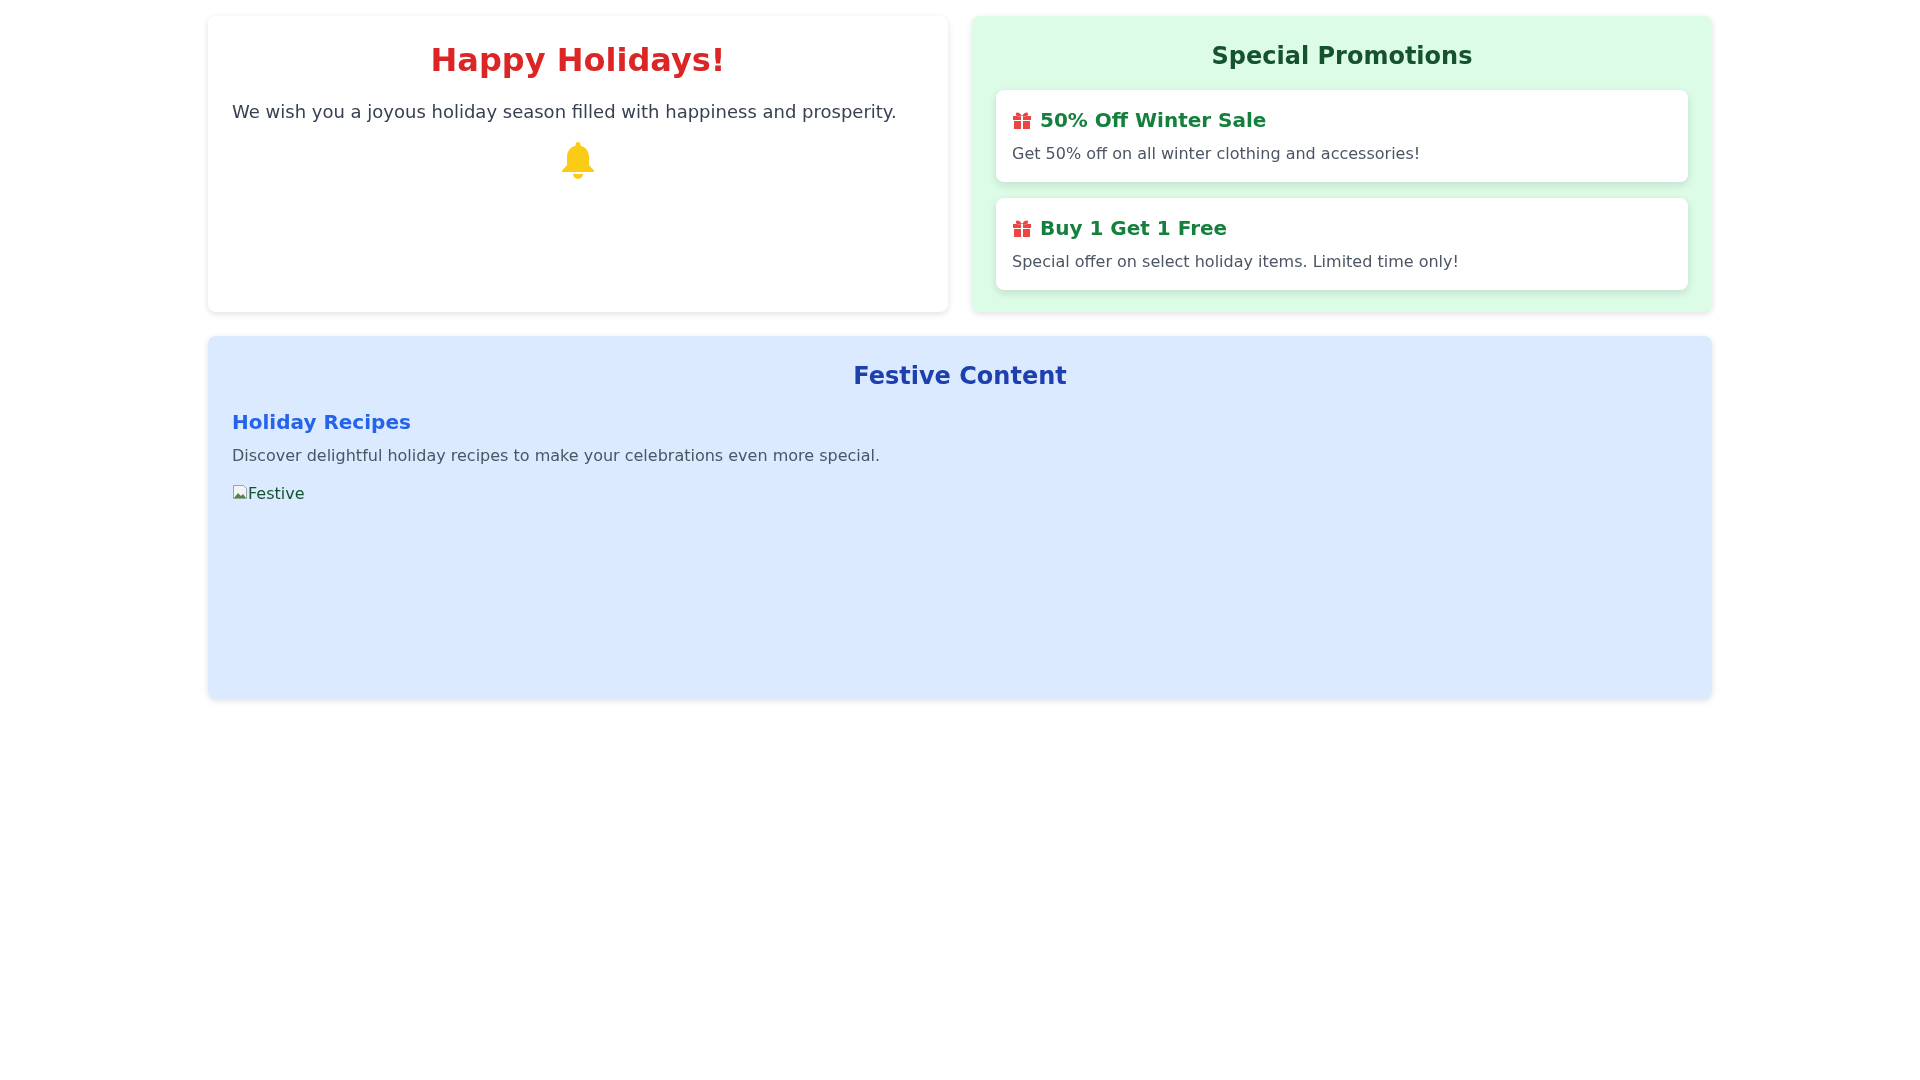 The height and width of the screenshot is (1080, 1920). What do you see at coordinates (1236, 262) in the screenshot?
I see `promo-description: Special offer on select holiday items. Limited time only!` at bounding box center [1236, 262].